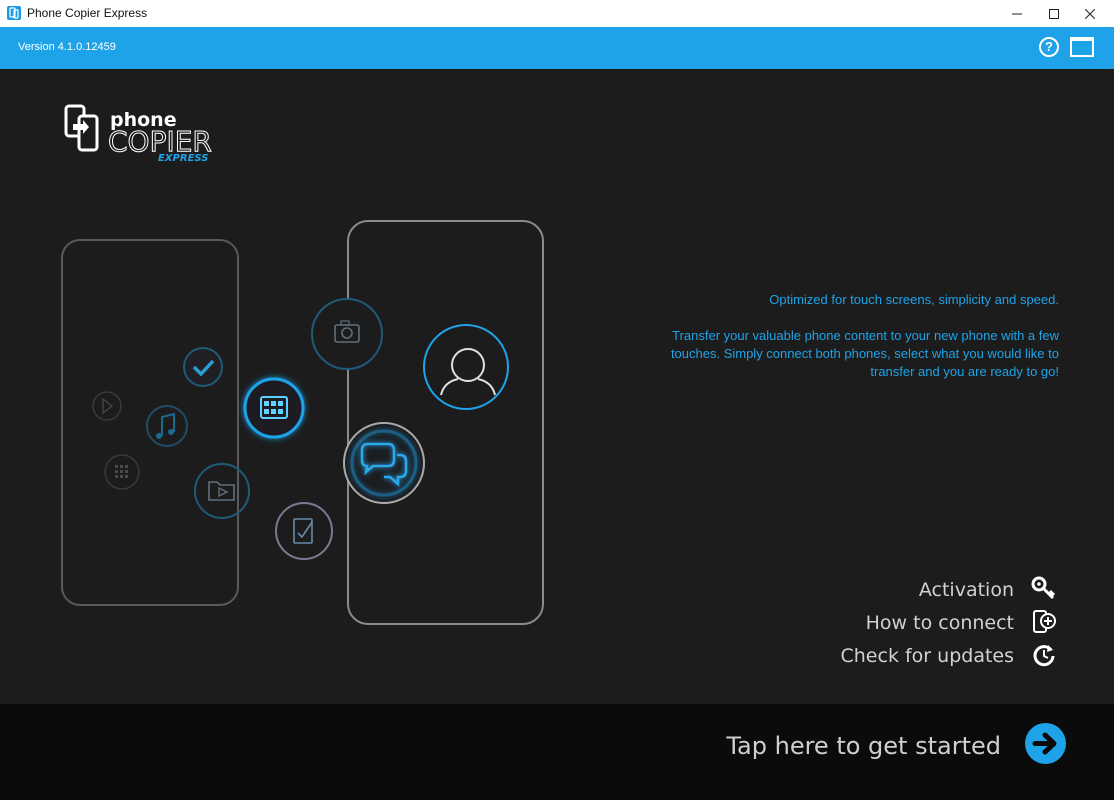 The height and width of the screenshot is (800, 1114). What do you see at coordinates (940, 623) in the screenshot?
I see `how-to-connect-link: How to connect` at bounding box center [940, 623].